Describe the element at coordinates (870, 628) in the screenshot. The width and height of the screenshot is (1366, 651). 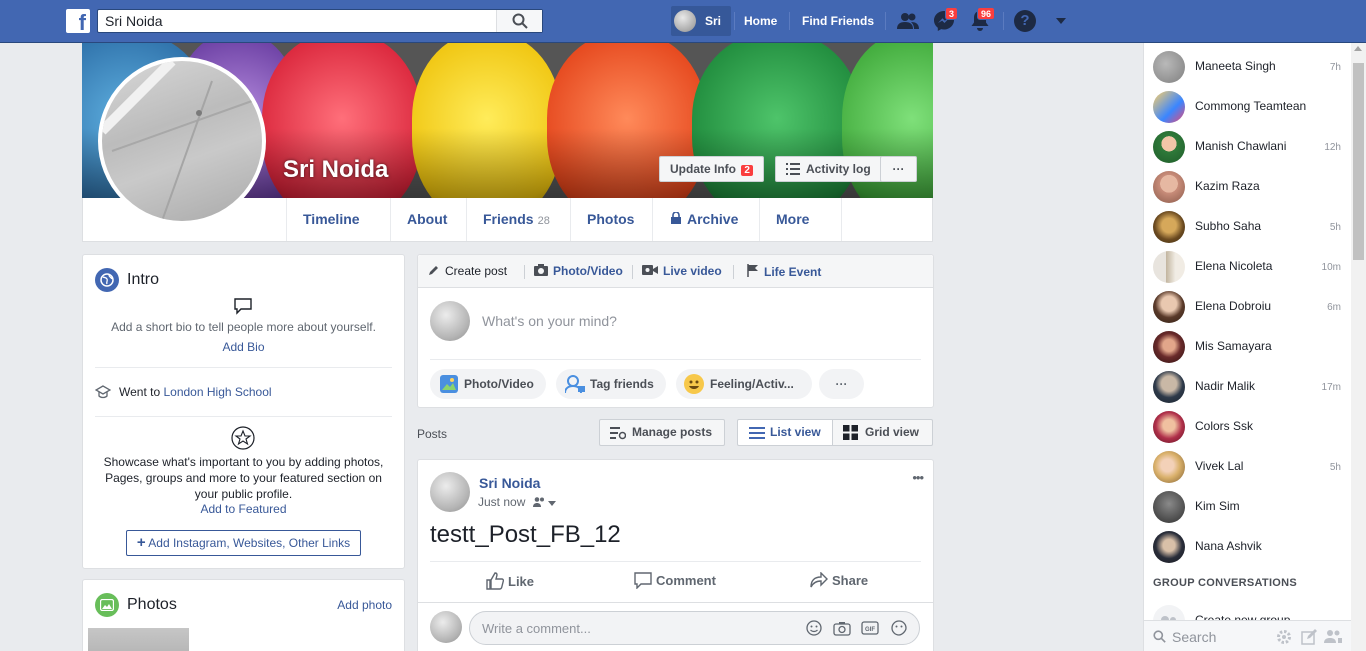
I see `gif-icon: GIF` at that location.